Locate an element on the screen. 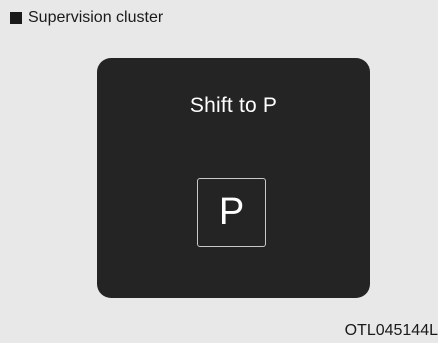  gear-indicator-label: P is located at coordinates (231, 212).